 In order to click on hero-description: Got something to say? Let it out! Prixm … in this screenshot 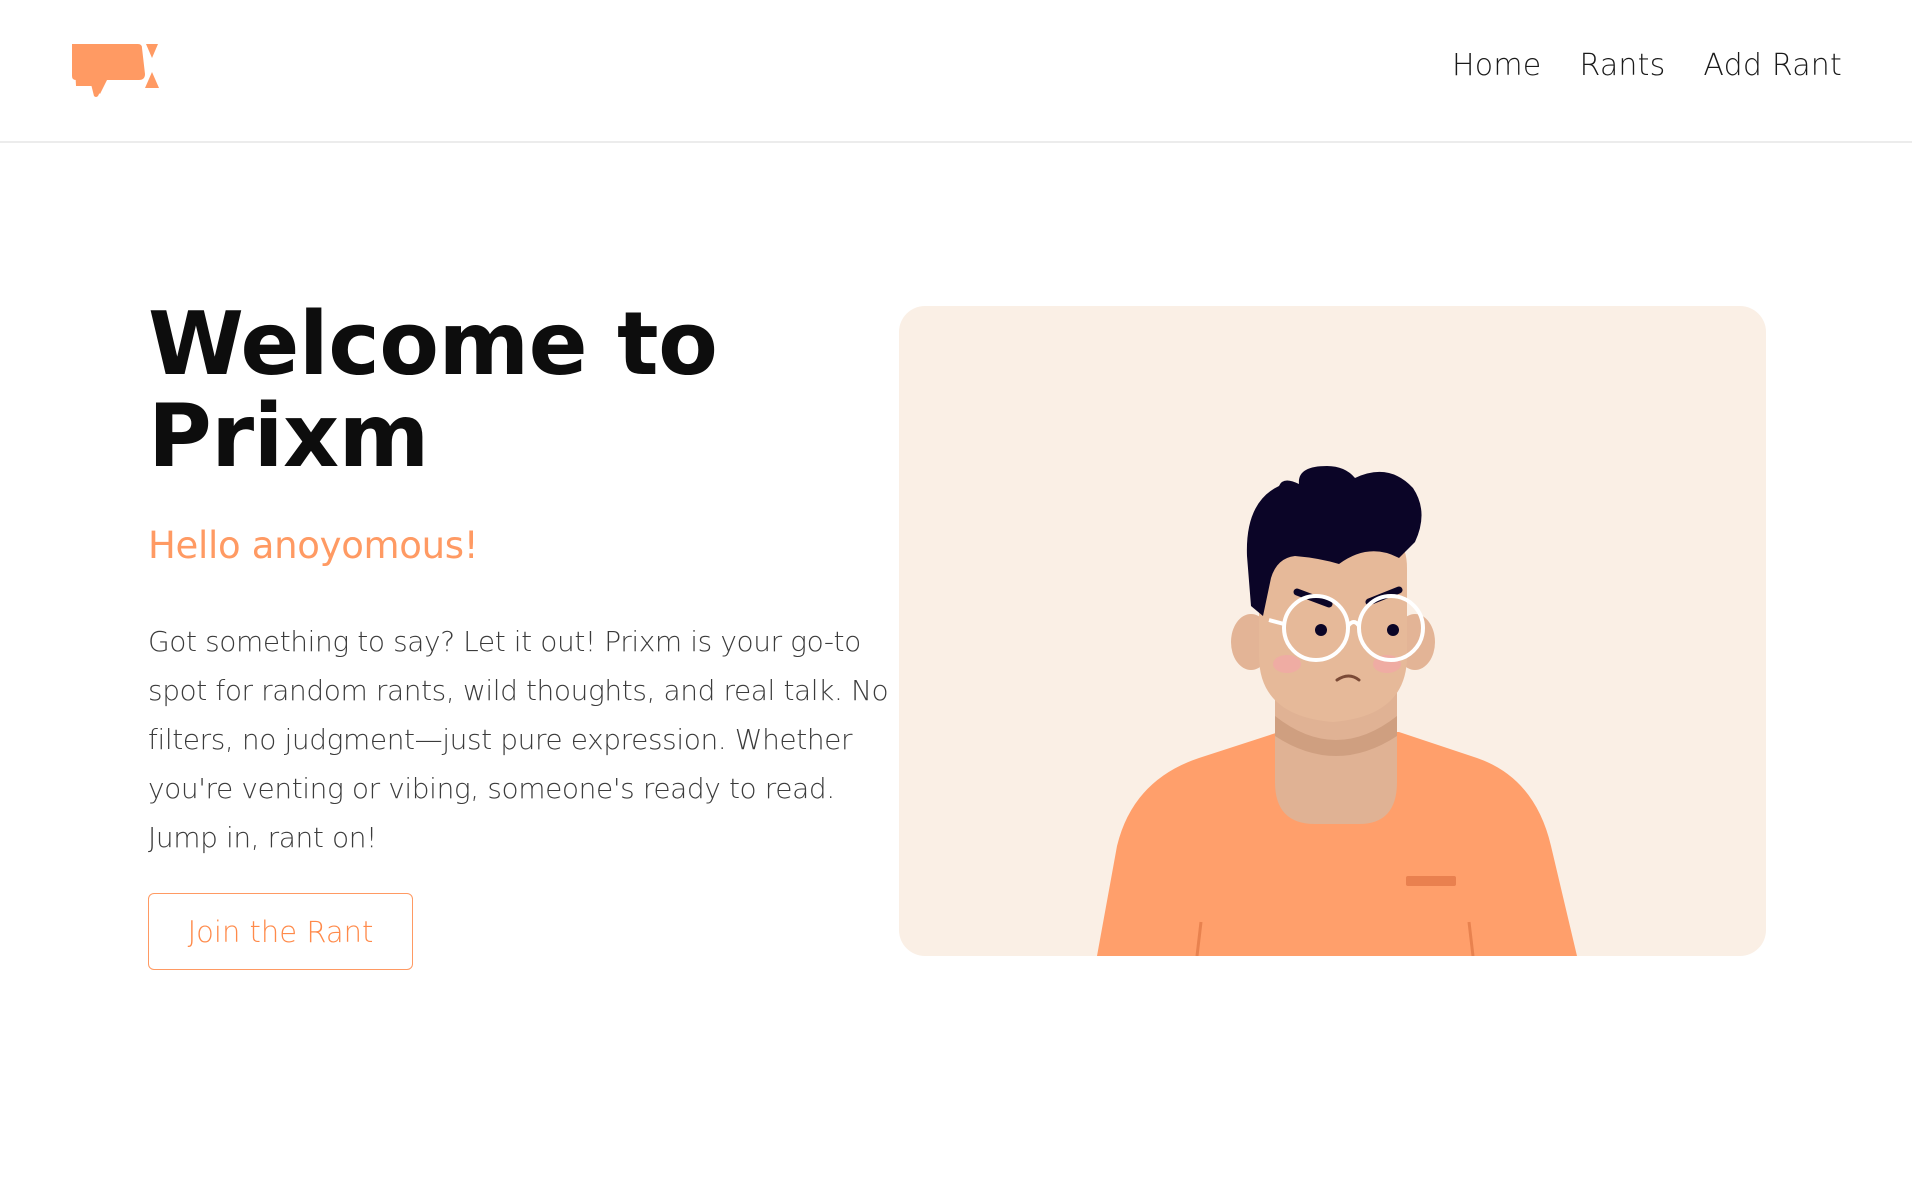, I will do `click(518, 739)`.